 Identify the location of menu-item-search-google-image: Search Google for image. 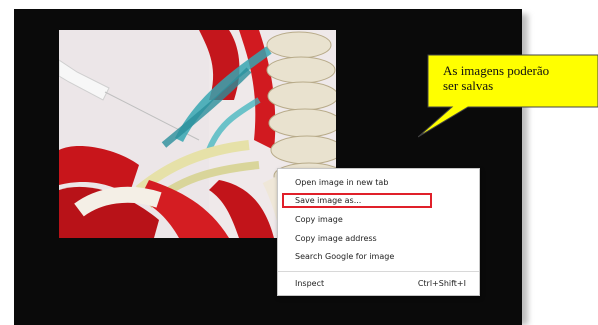
(378, 256).